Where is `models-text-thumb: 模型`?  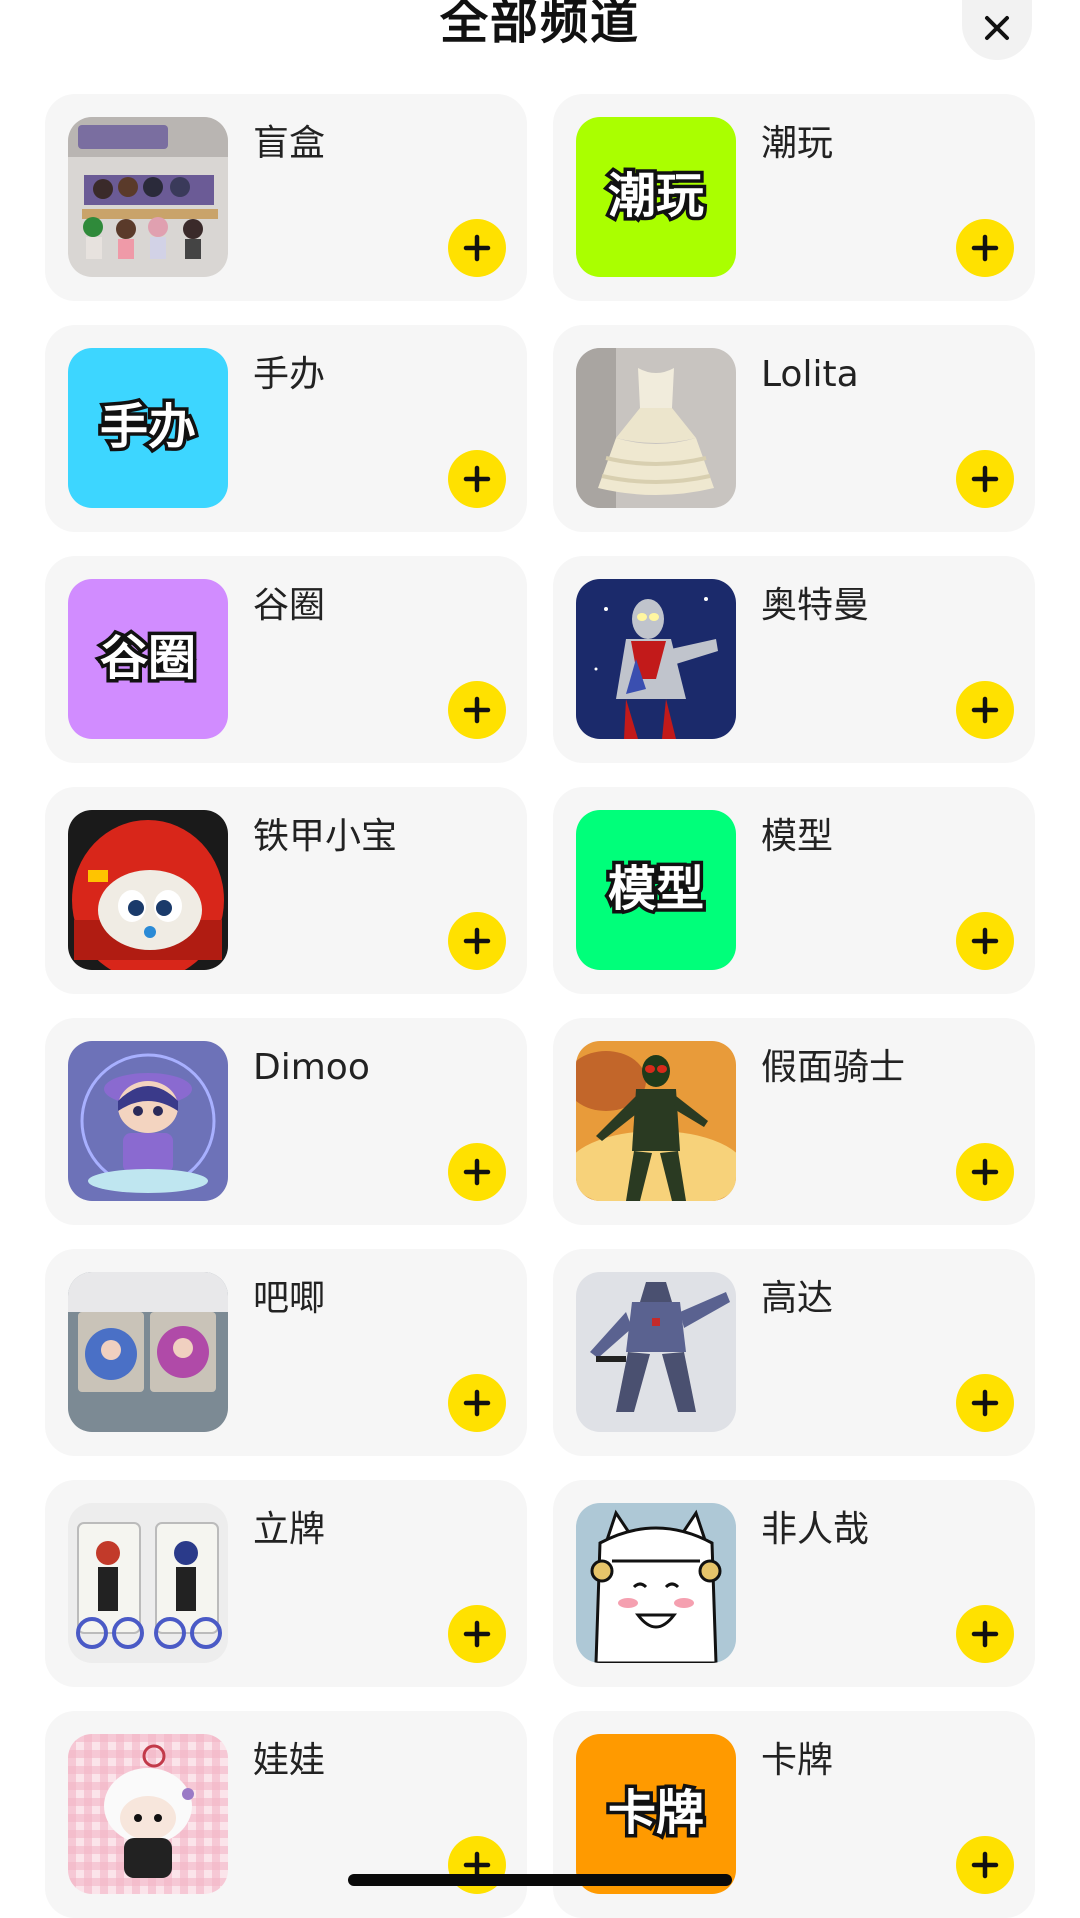 models-text-thumb: 模型 is located at coordinates (656, 890).